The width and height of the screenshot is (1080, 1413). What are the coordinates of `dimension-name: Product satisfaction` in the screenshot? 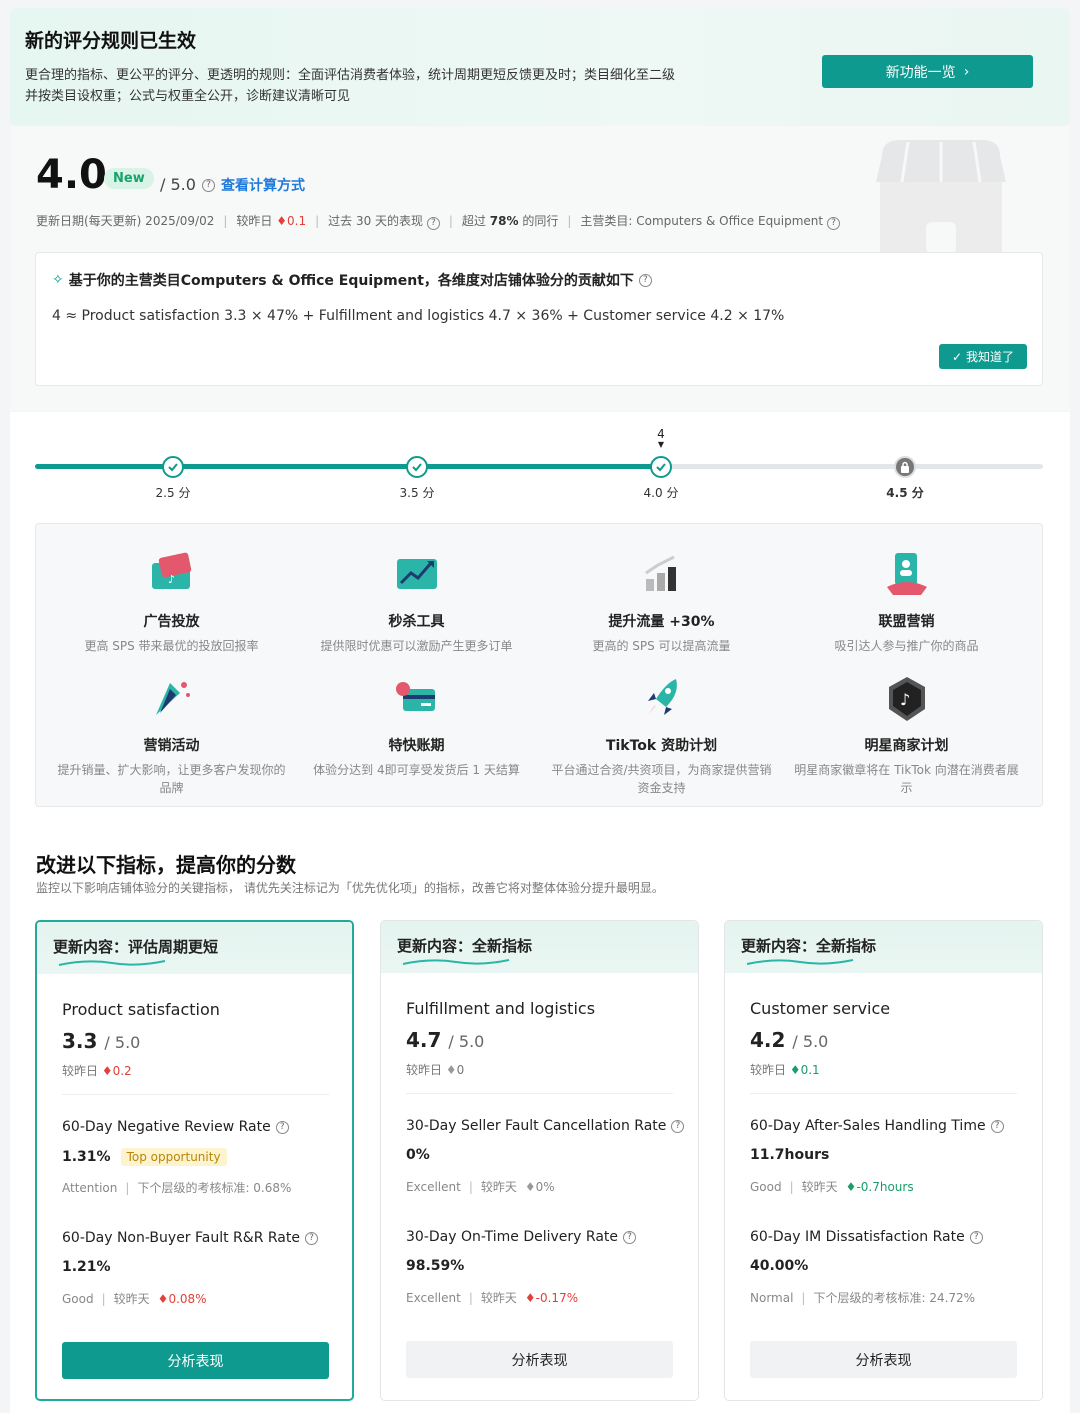 It's located at (141, 1009).